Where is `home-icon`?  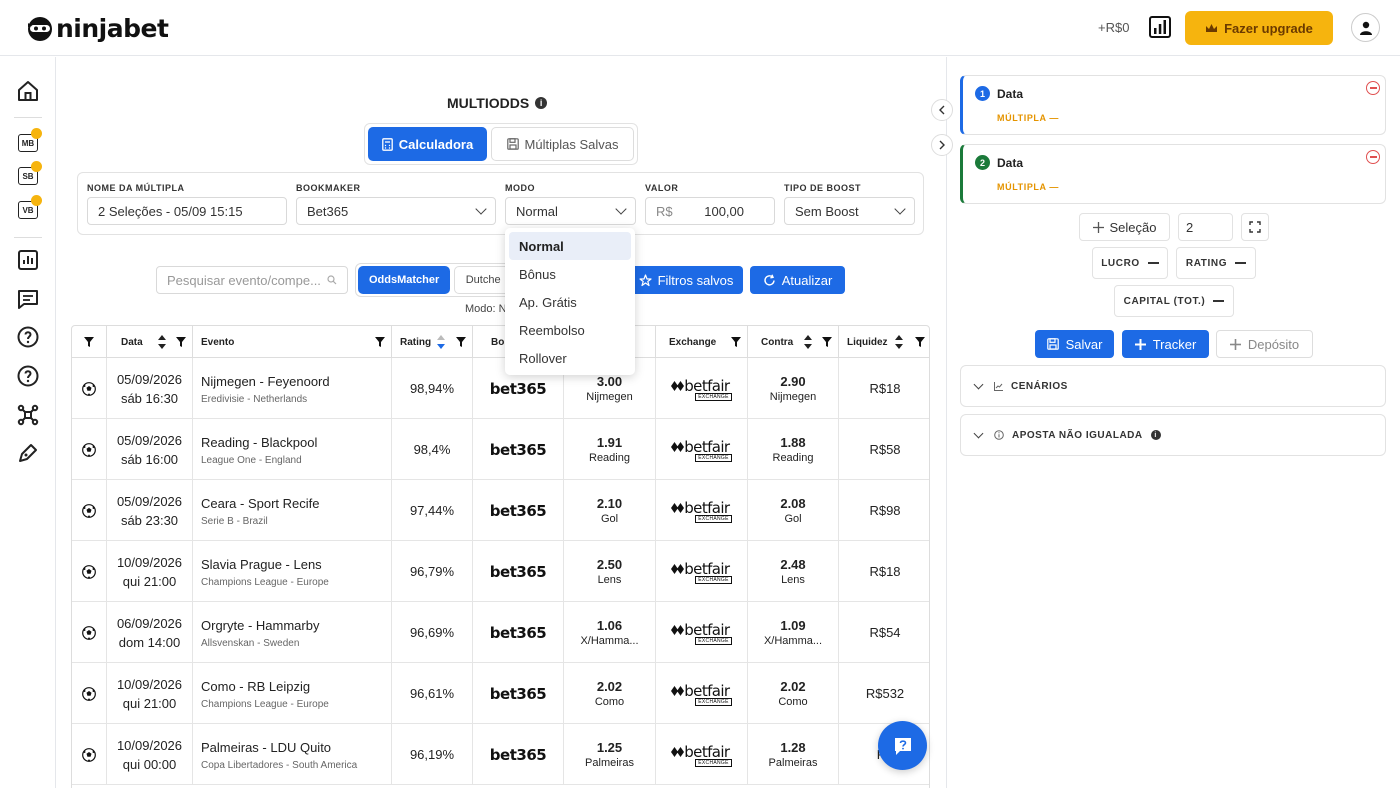 home-icon is located at coordinates (28, 91).